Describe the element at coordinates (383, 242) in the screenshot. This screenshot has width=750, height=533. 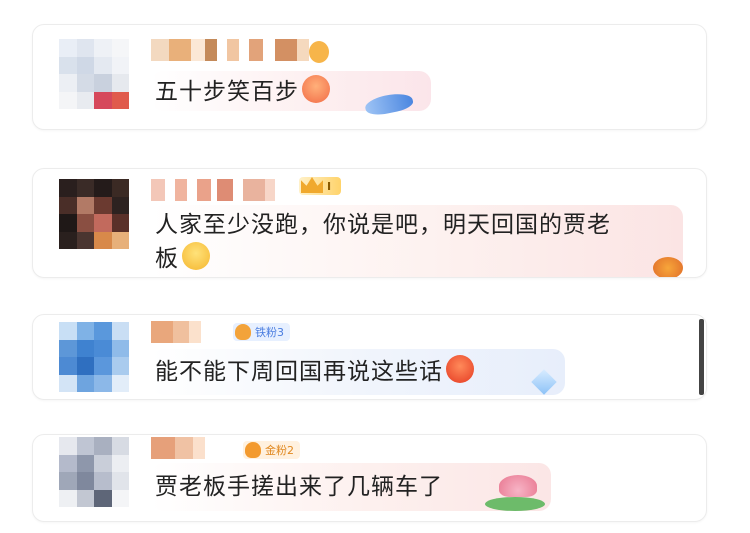
I see `comment-text: 人家至少没跑，你说是吧，明天回国的贾老 板` at that location.